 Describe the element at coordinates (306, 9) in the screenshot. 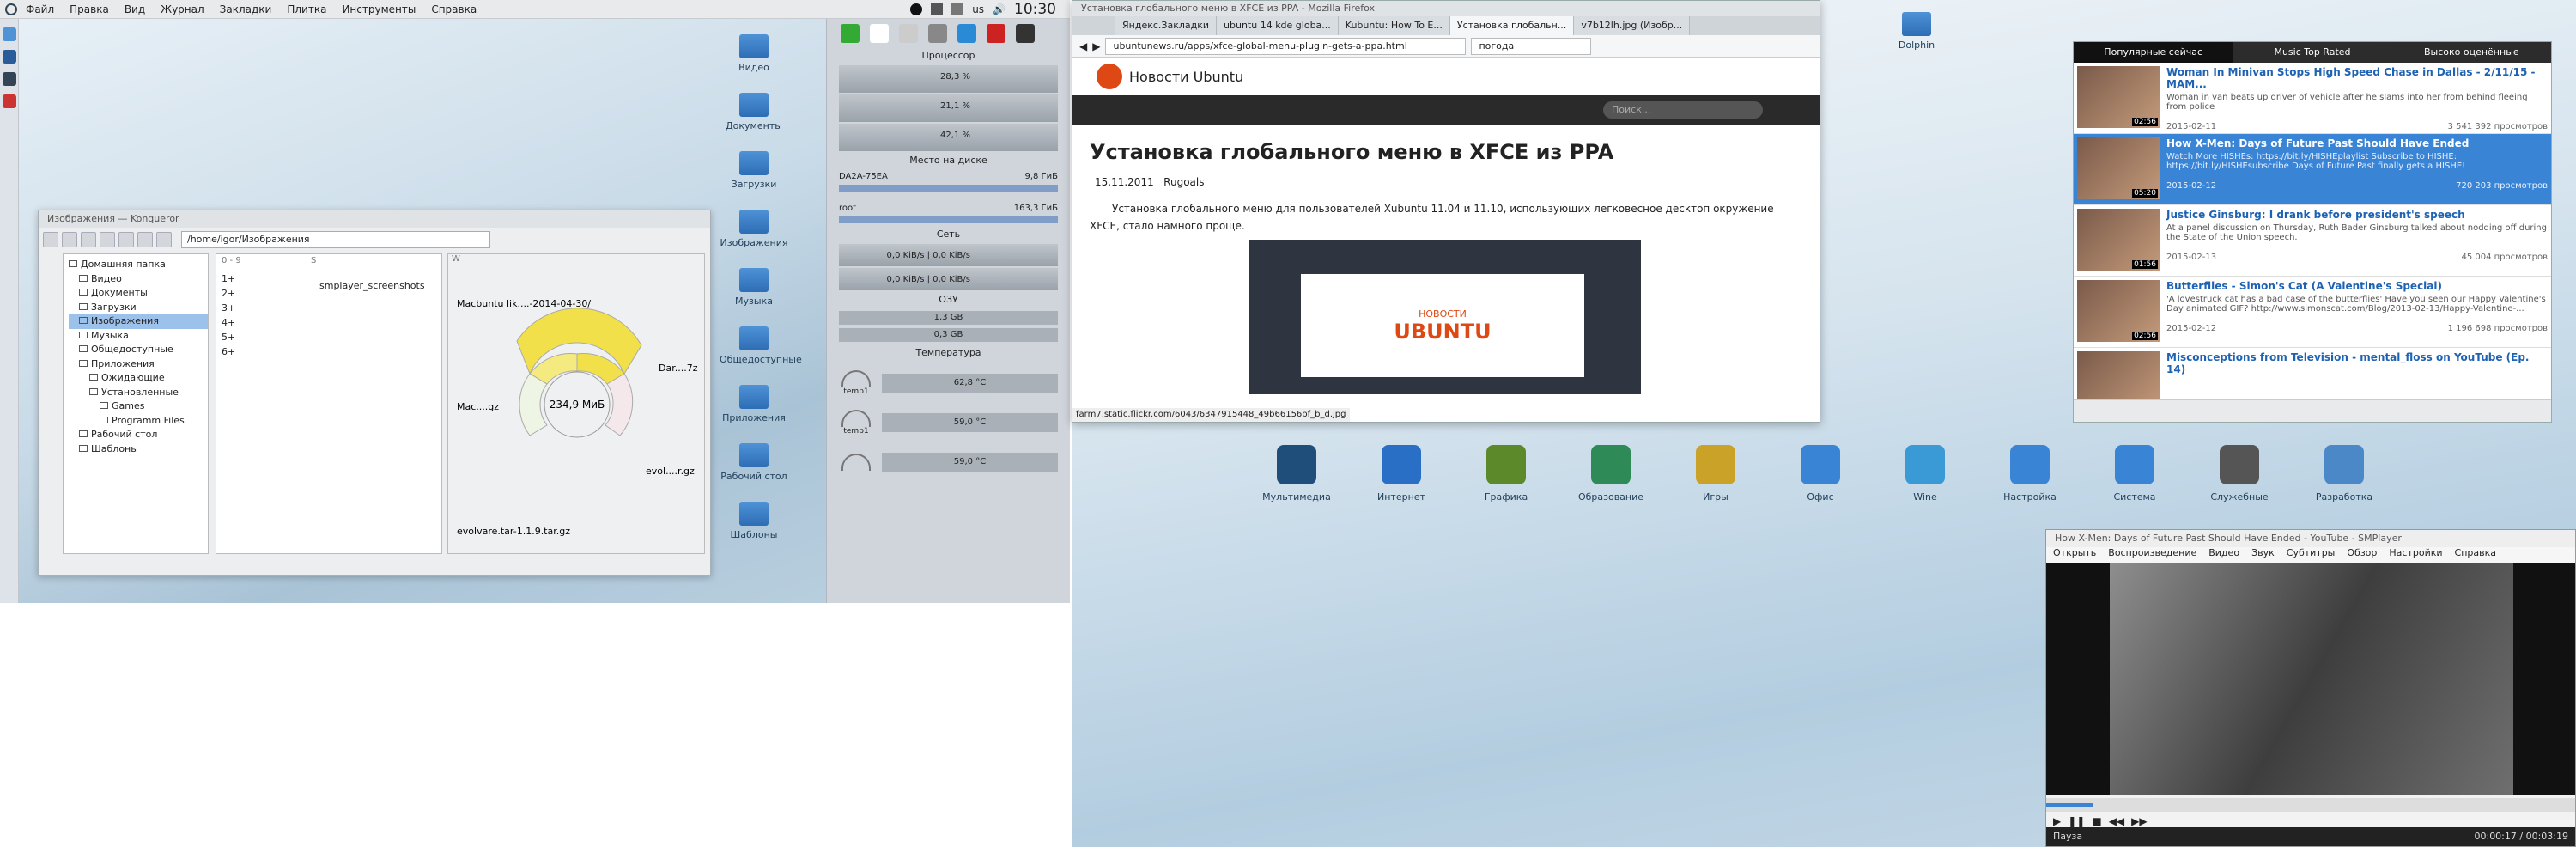

I see `menu-item: Плитка` at that location.